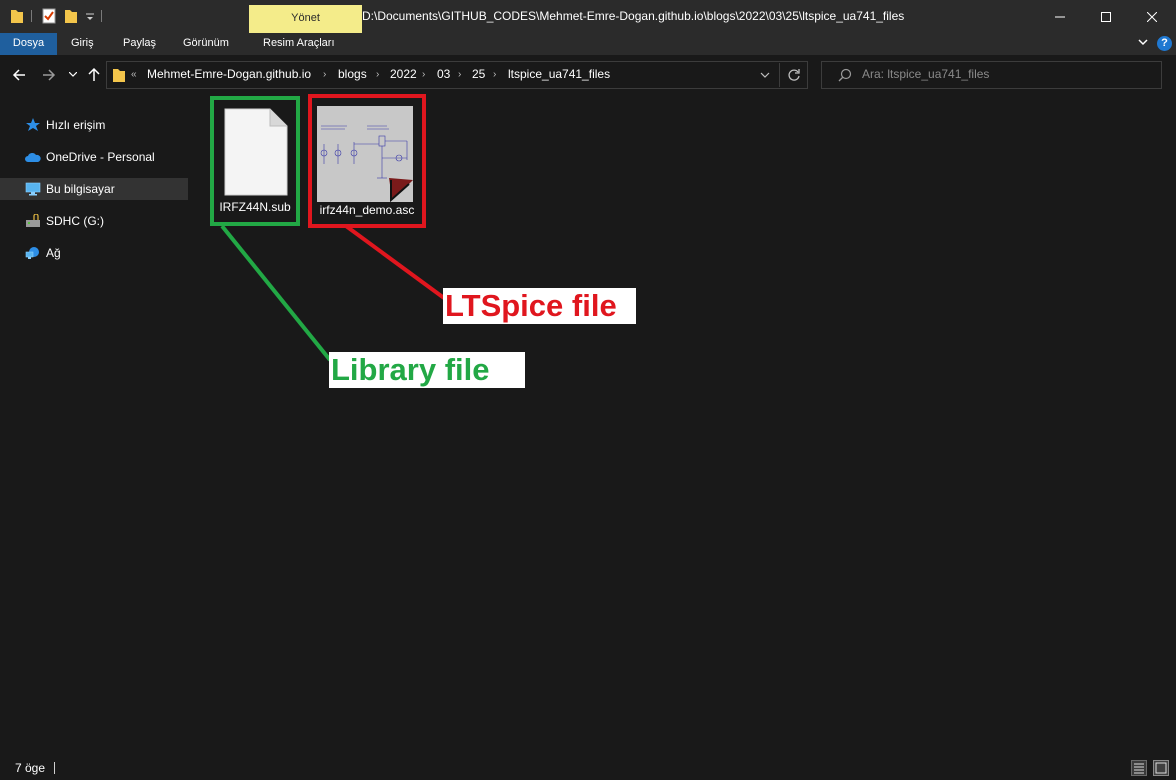 The width and height of the screenshot is (1176, 780). Describe the element at coordinates (588, 768) in the screenshot. I see `status-bar` at that location.